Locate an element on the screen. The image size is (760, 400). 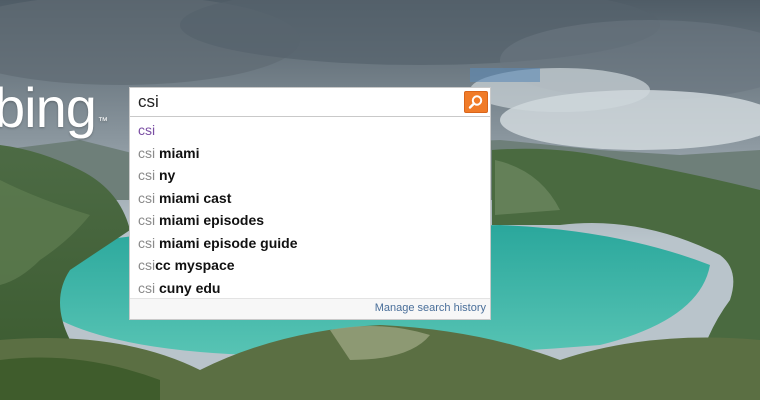
suggestion-item: csi miami cast is located at coordinates (310, 198).